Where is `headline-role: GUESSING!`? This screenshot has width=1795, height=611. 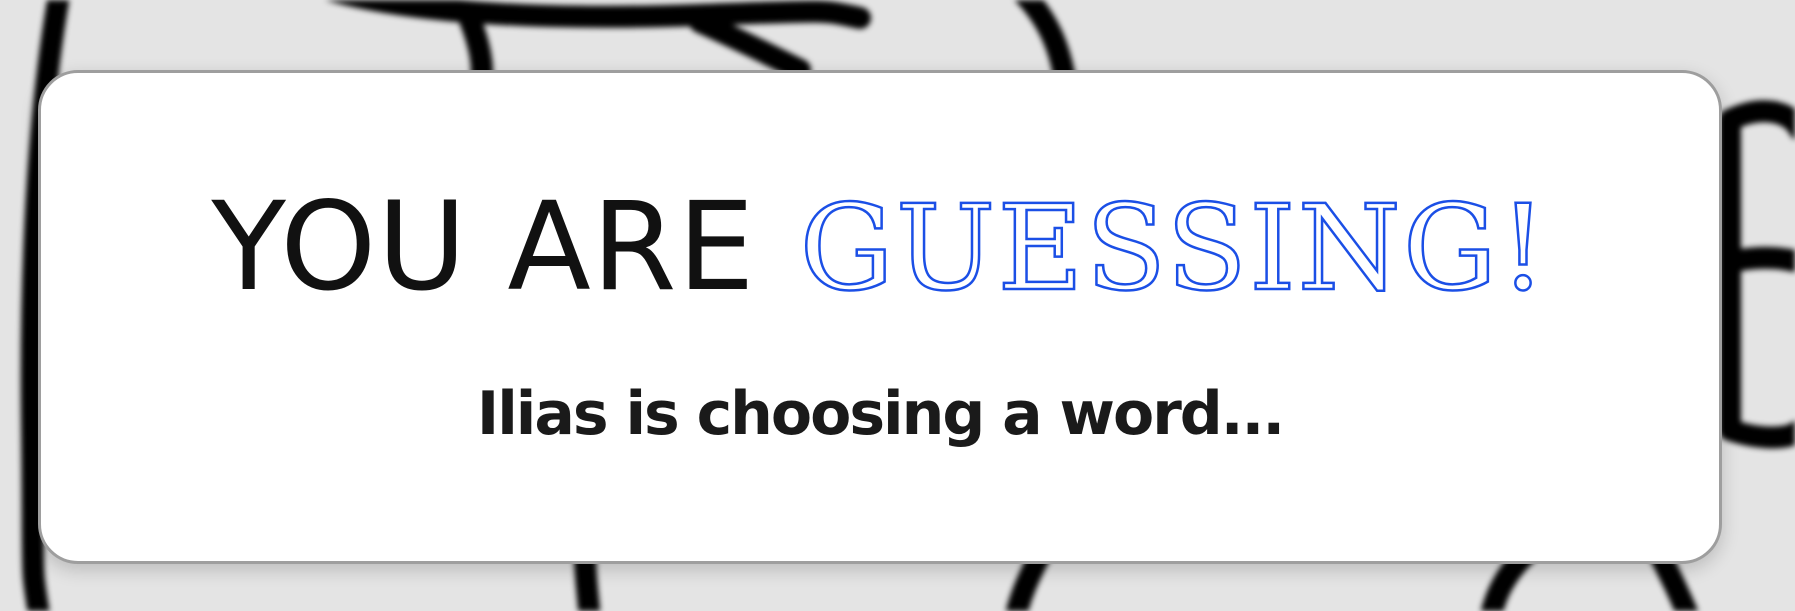 headline-role: GUESSING! is located at coordinates (1173, 248).